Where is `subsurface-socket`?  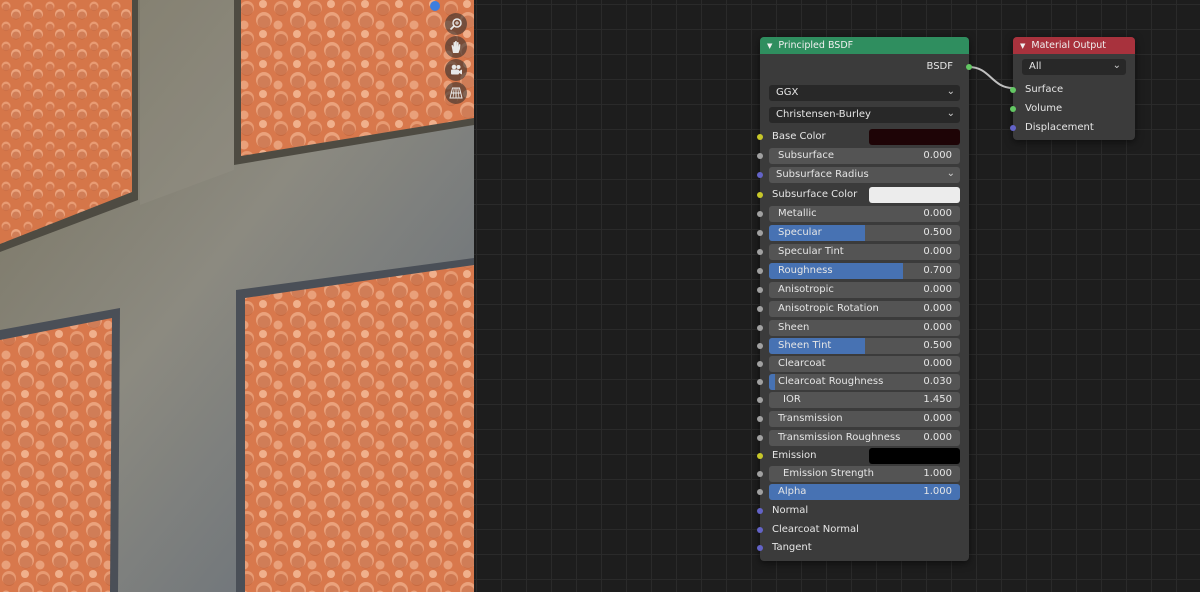 subsurface-socket is located at coordinates (760, 156).